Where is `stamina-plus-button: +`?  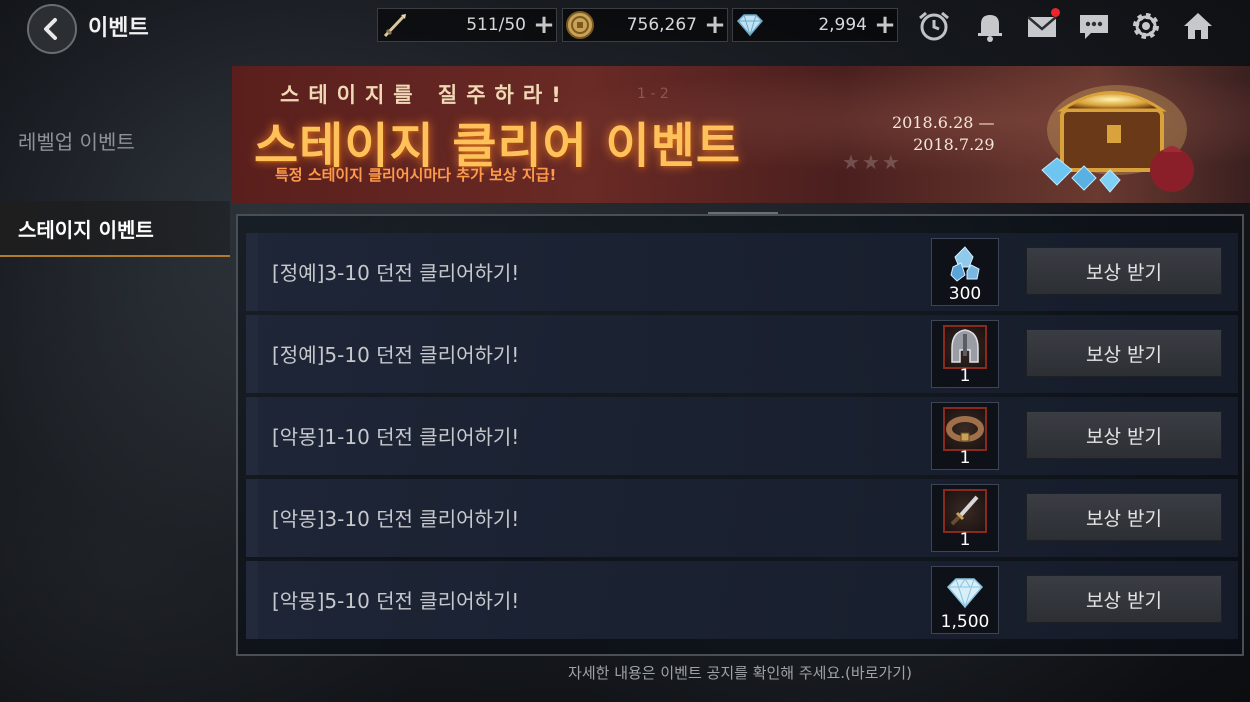
stamina-plus-button: + is located at coordinates (544, 25).